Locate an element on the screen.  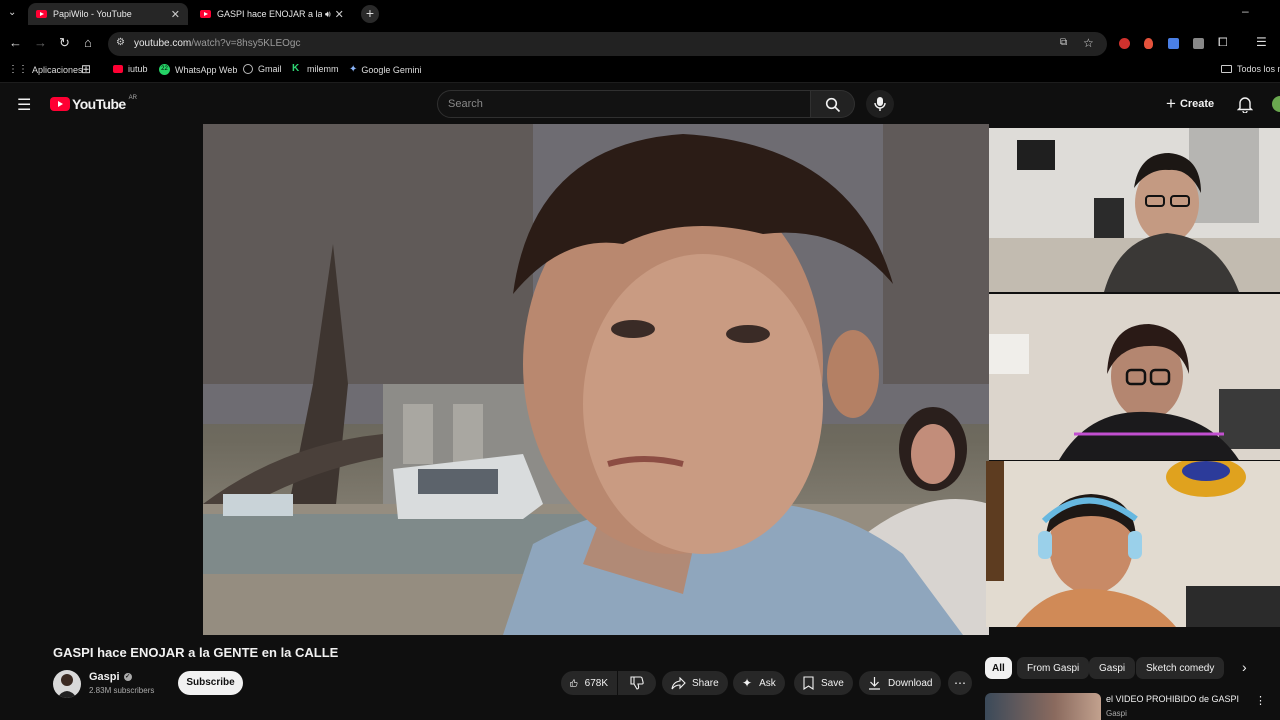
search-icon is located at coordinates (833, 105).